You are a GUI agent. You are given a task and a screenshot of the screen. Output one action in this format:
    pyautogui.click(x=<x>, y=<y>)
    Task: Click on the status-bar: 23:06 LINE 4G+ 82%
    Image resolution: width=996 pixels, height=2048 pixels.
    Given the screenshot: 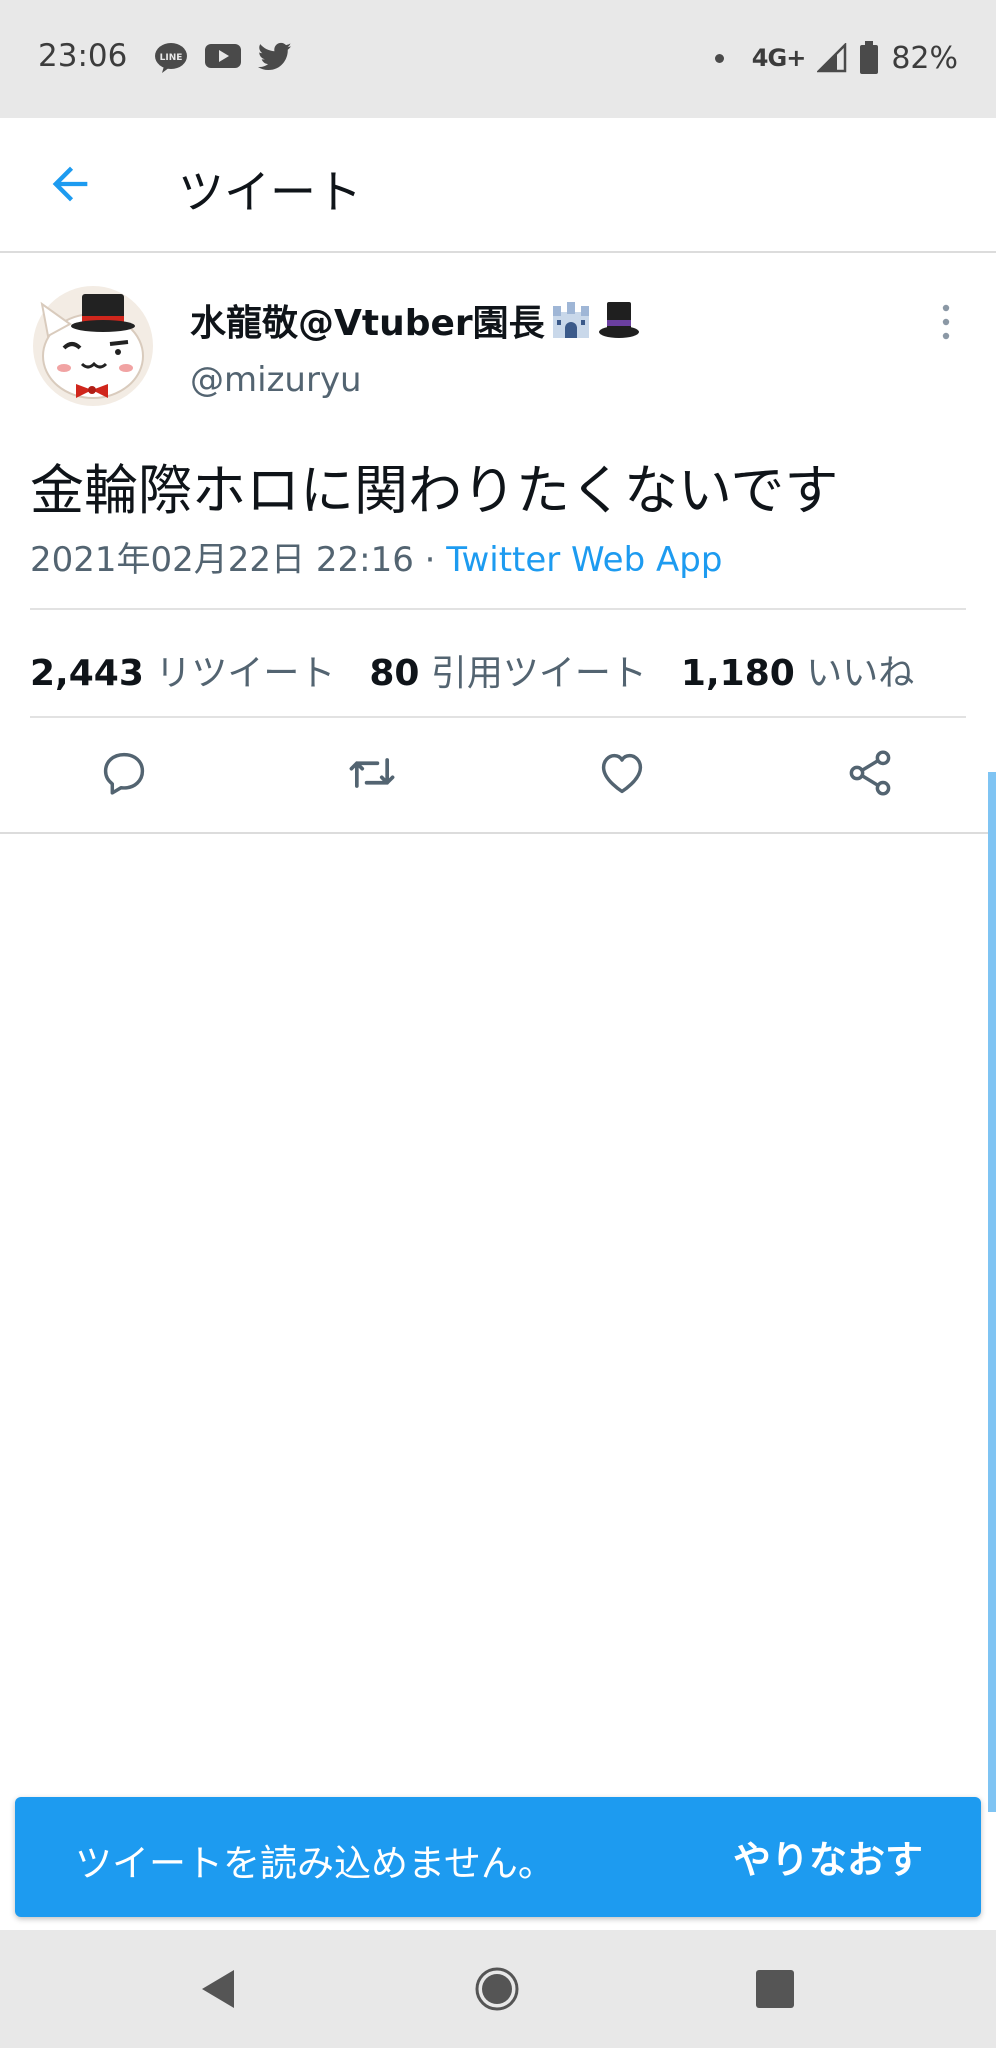 What is the action you would take?
    pyautogui.click(x=498, y=59)
    